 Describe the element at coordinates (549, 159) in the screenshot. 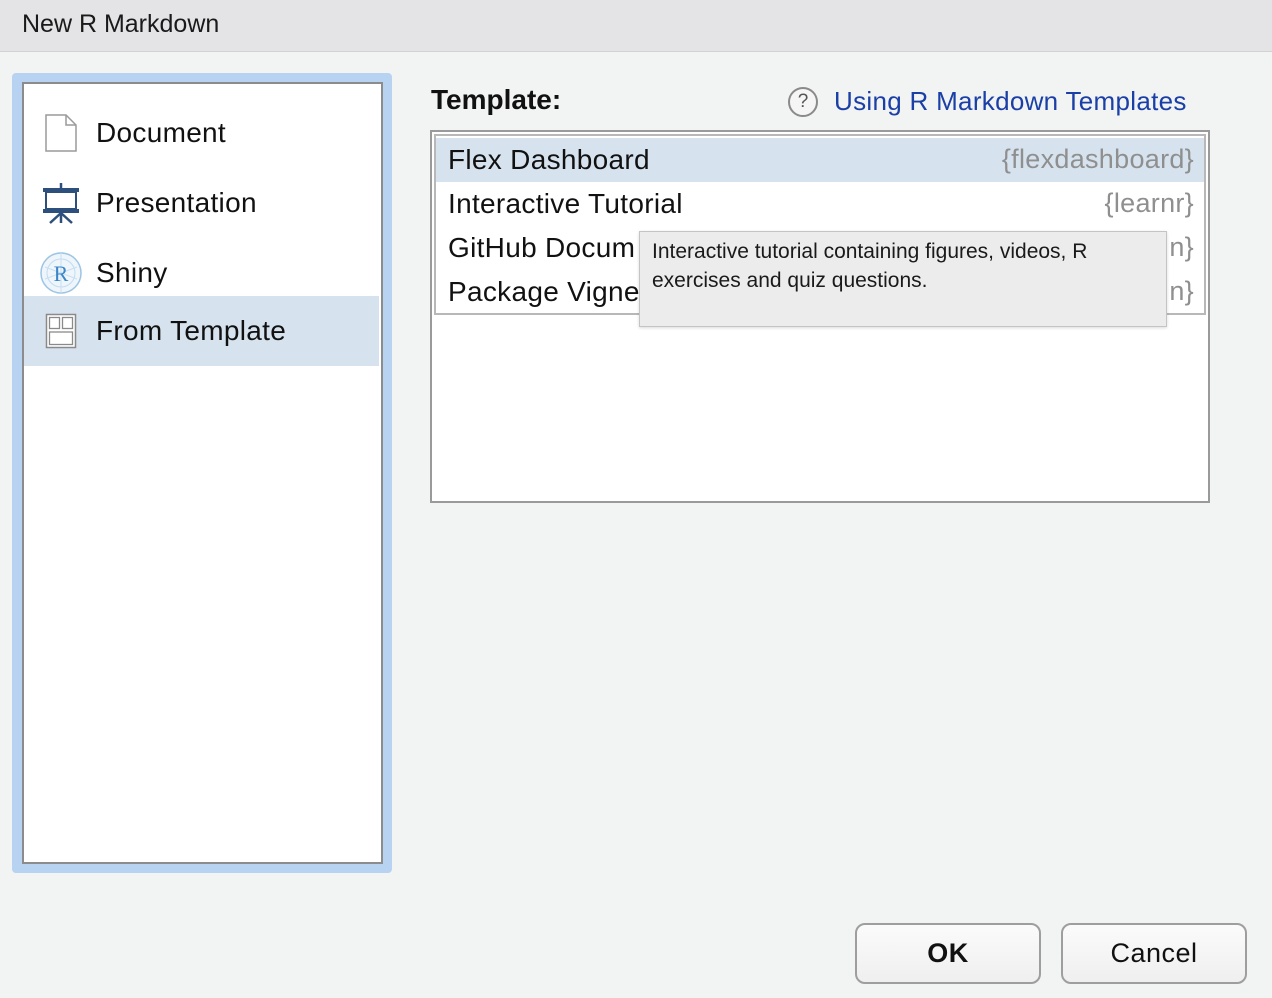

I see `template-name: Flex Dashboard` at that location.